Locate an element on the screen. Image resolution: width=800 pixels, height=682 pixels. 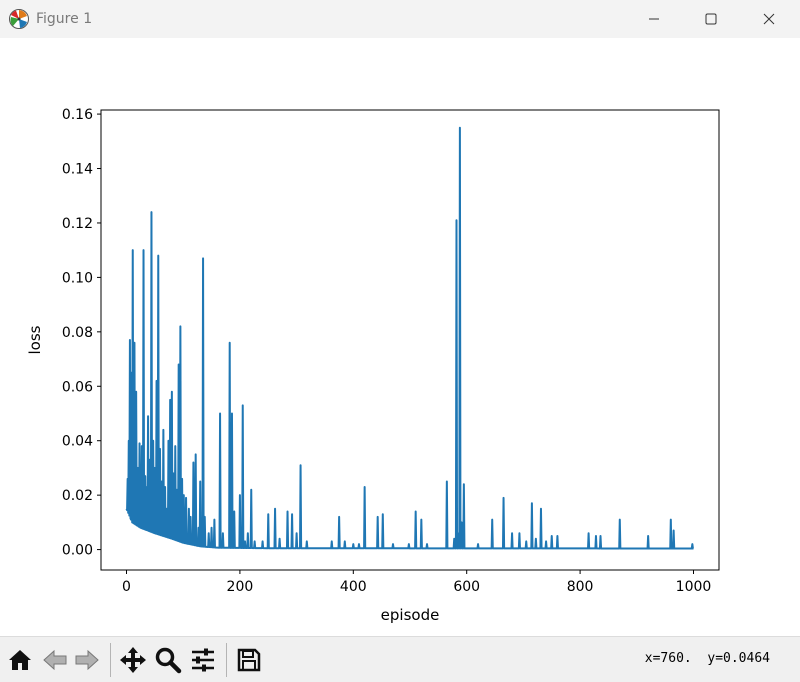
close-icon is located at coordinates (769, 19).